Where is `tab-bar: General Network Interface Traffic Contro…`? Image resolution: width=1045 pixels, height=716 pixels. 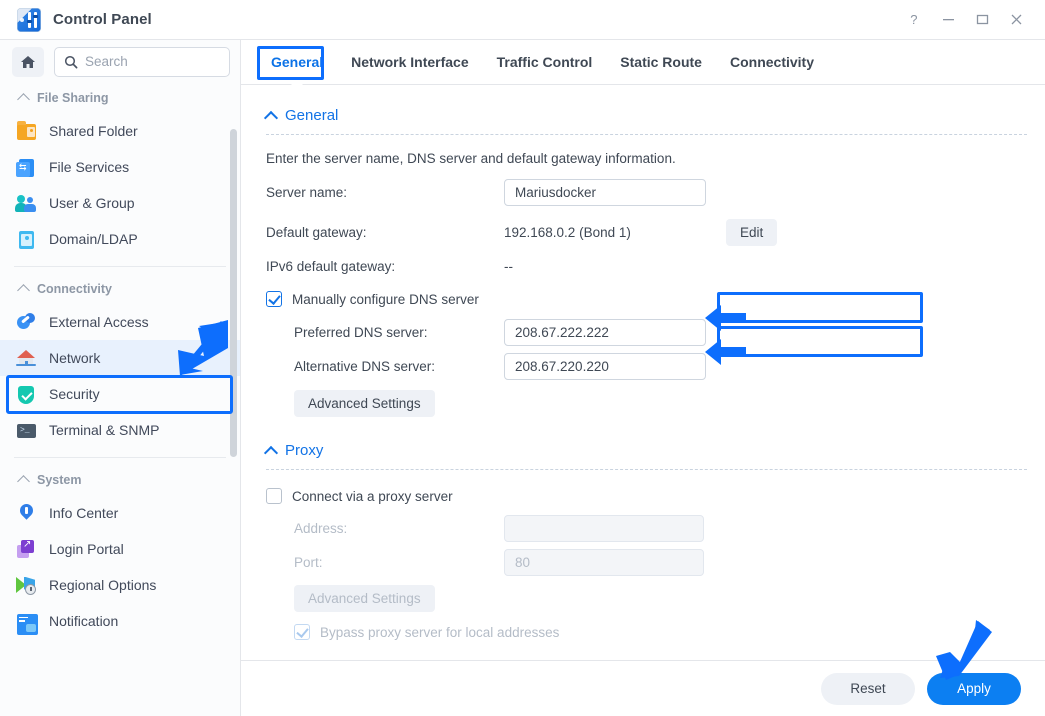 tab-bar: General Network Interface Traffic Contro… is located at coordinates (643, 63).